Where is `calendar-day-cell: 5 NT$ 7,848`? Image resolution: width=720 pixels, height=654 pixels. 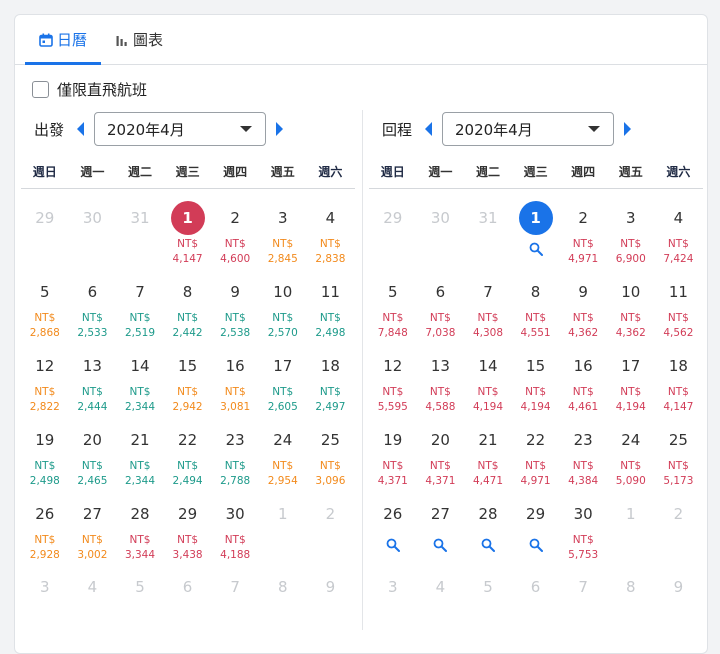
calendar-day-cell: 5 NT$ 7,848 is located at coordinates (393, 304).